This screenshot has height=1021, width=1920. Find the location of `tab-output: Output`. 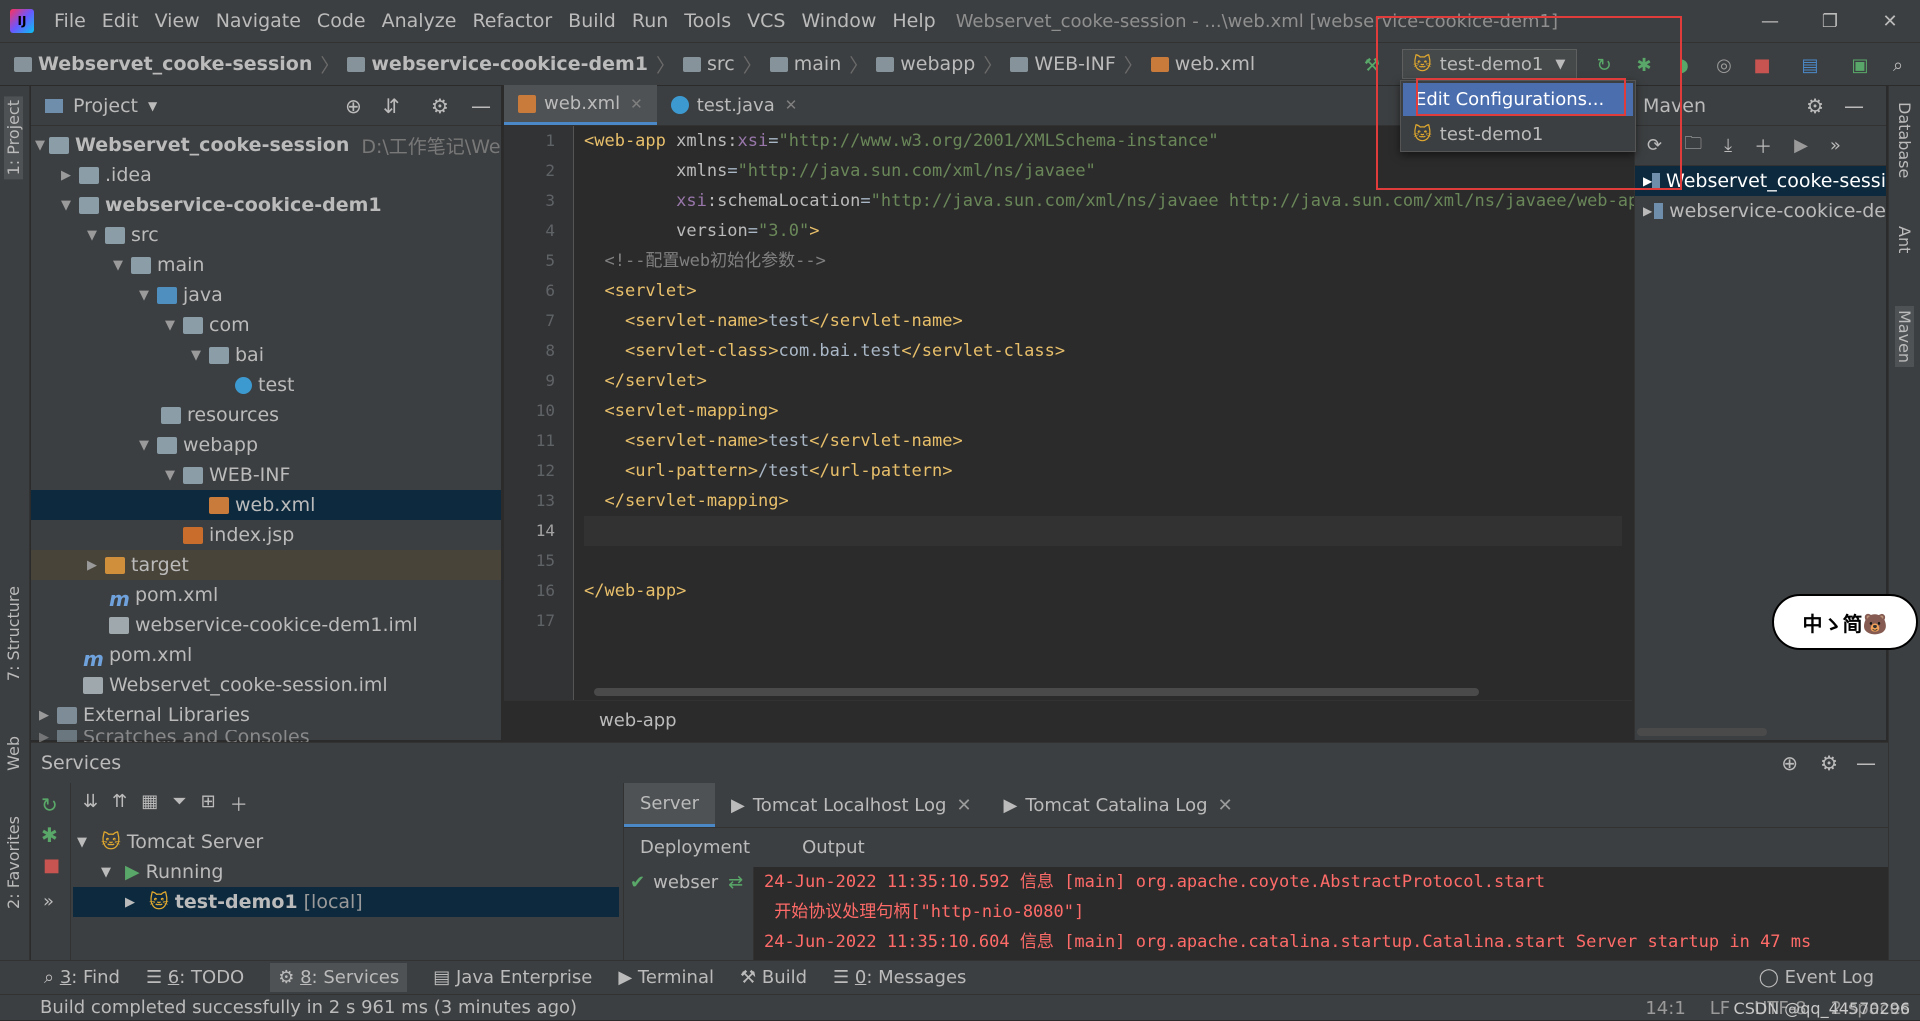

tab-output: Output is located at coordinates (833, 847).